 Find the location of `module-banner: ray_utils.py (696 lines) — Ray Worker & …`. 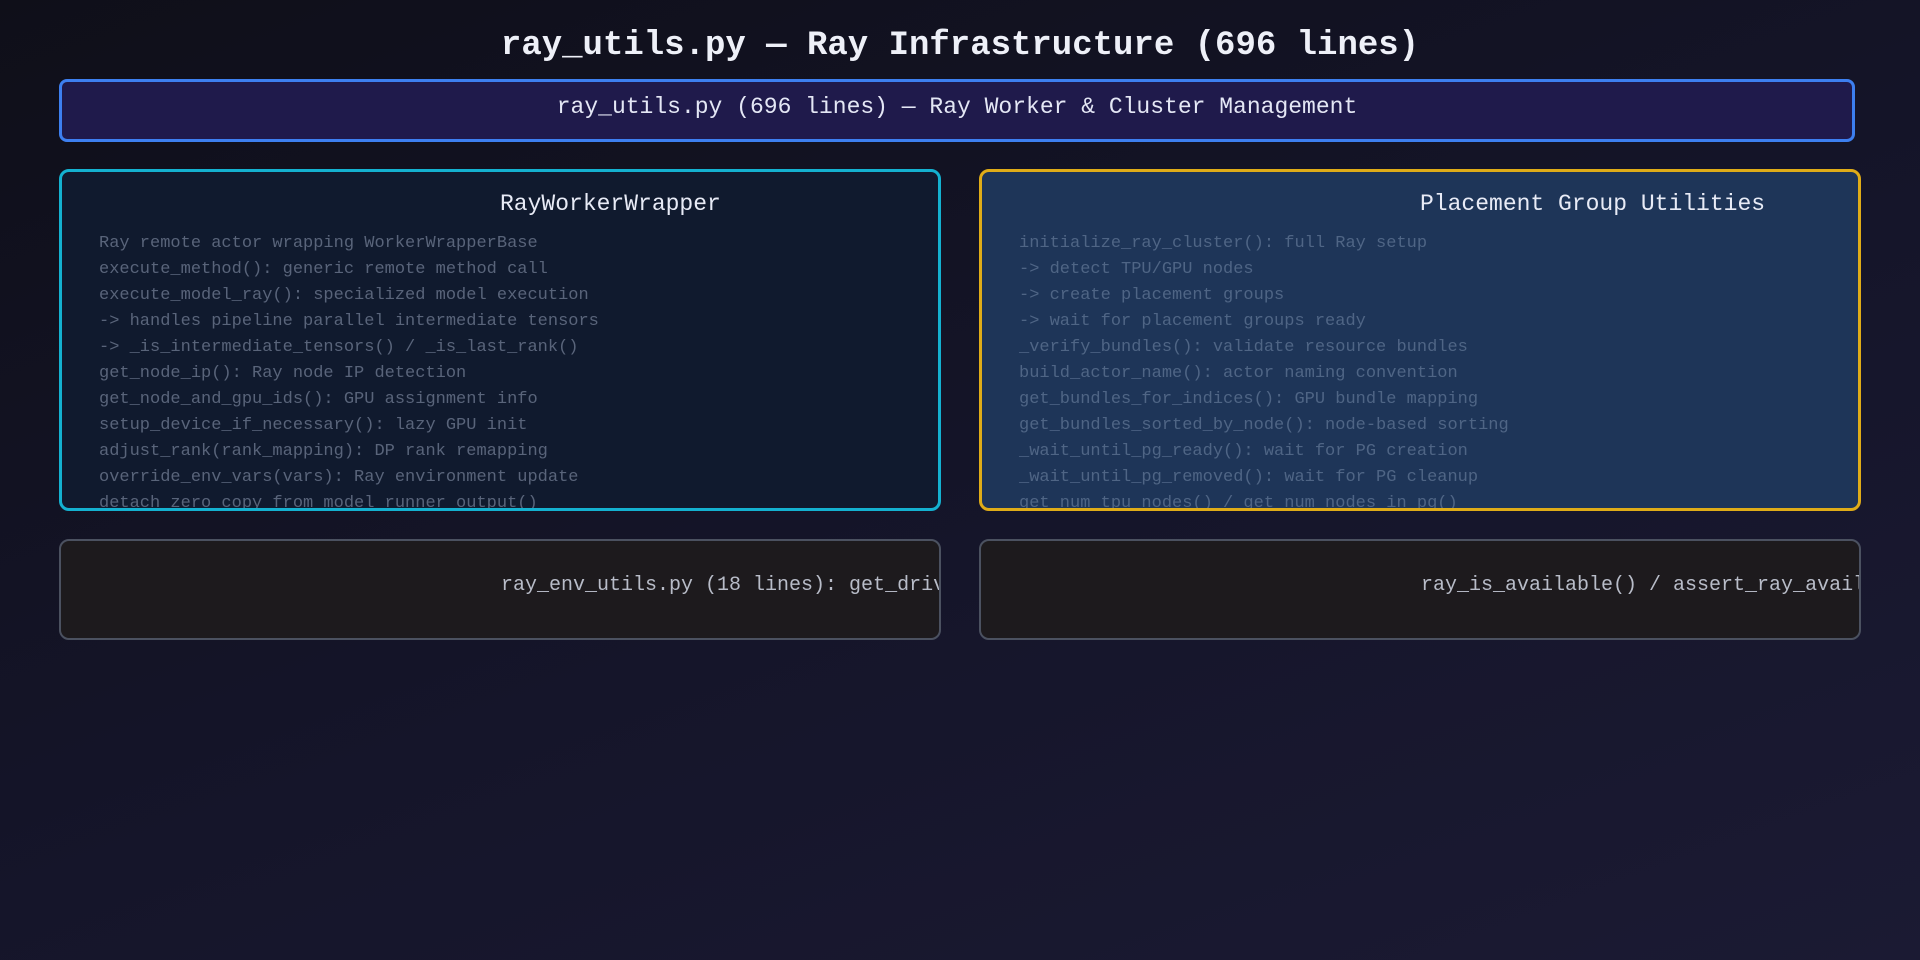

module-banner: ray_utils.py (696 lines) — Ray Worker & … is located at coordinates (957, 110).